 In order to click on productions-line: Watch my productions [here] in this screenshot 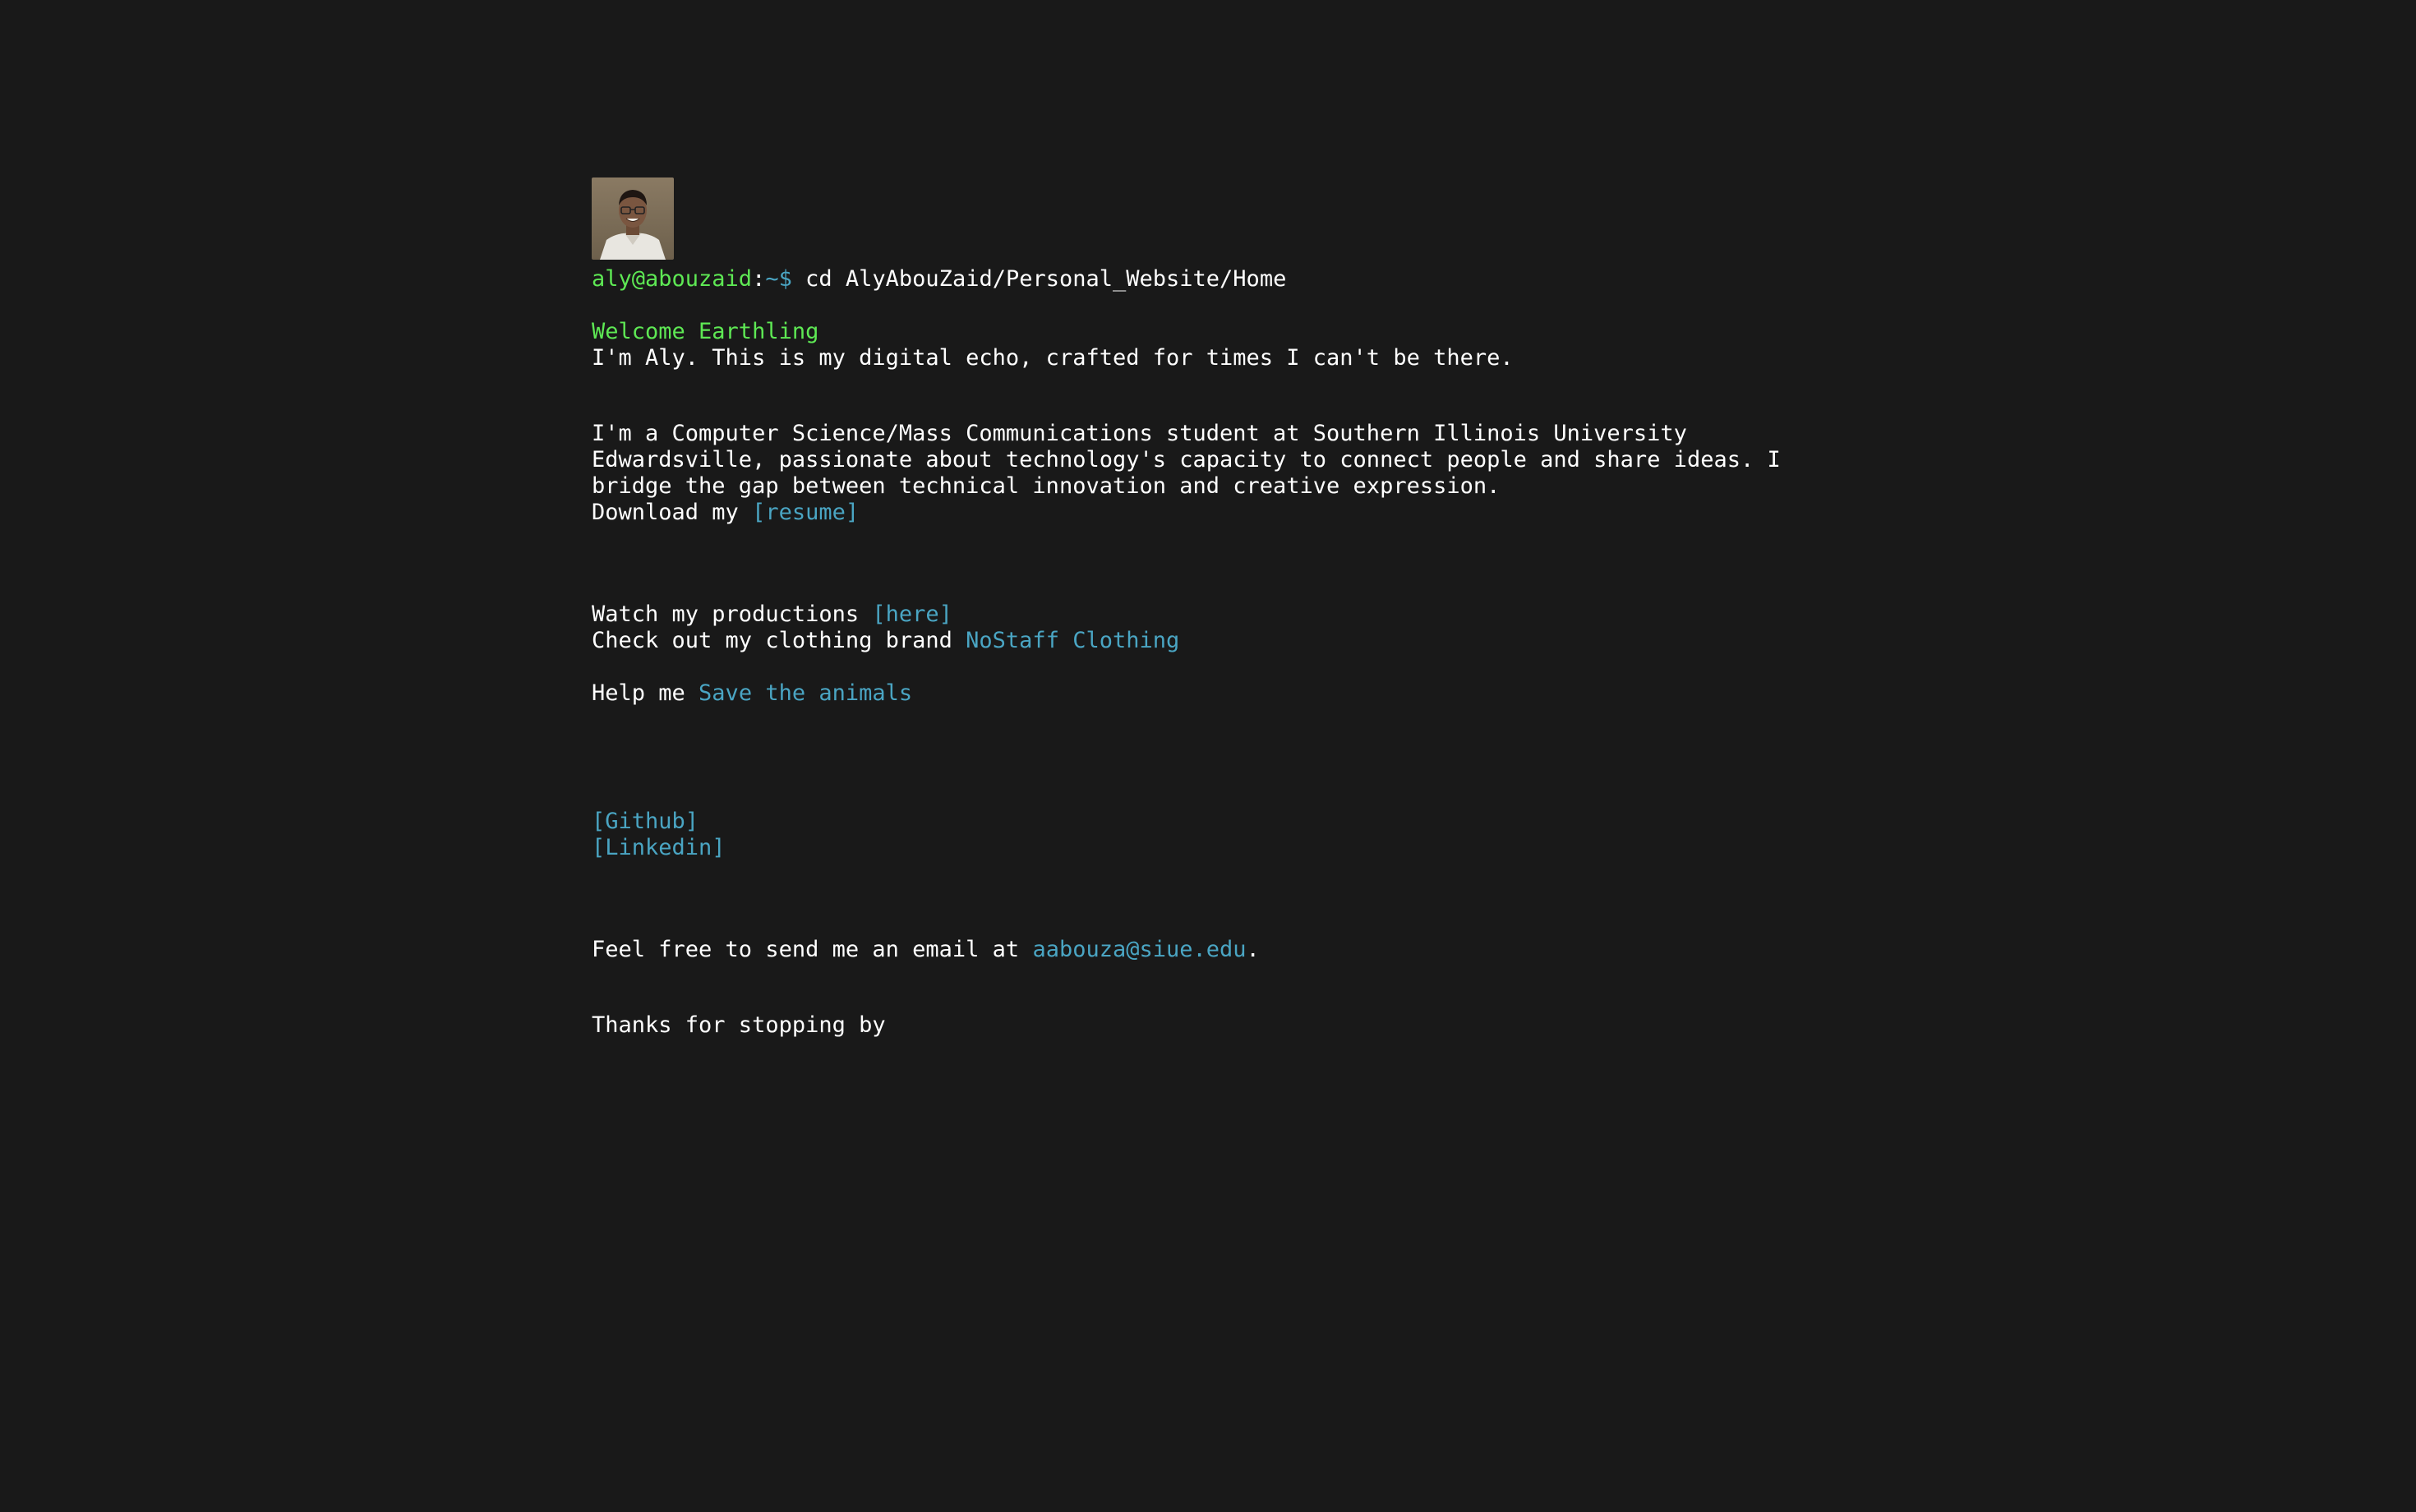, I will do `click(1216, 615)`.